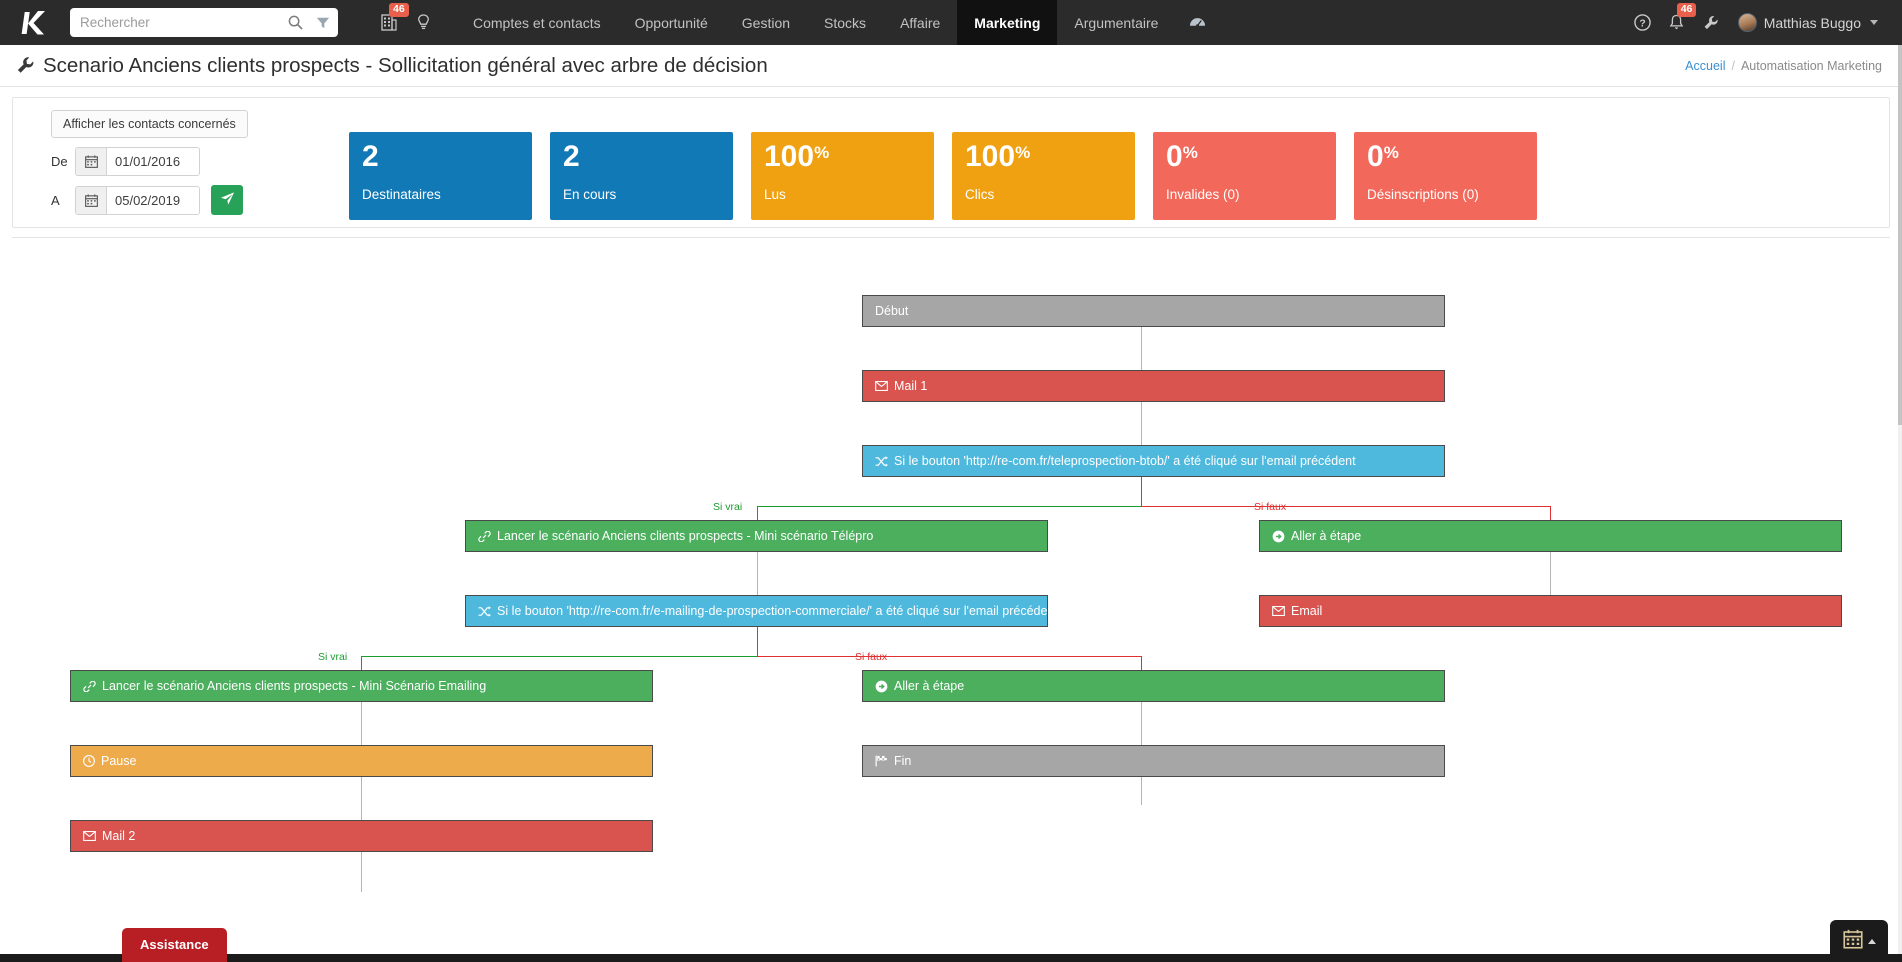  What do you see at coordinates (1550, 536) in the screenshot?
I see `flow-node-aller-a-etape-1: Aller à étape` at bounding box center [1550, 536].